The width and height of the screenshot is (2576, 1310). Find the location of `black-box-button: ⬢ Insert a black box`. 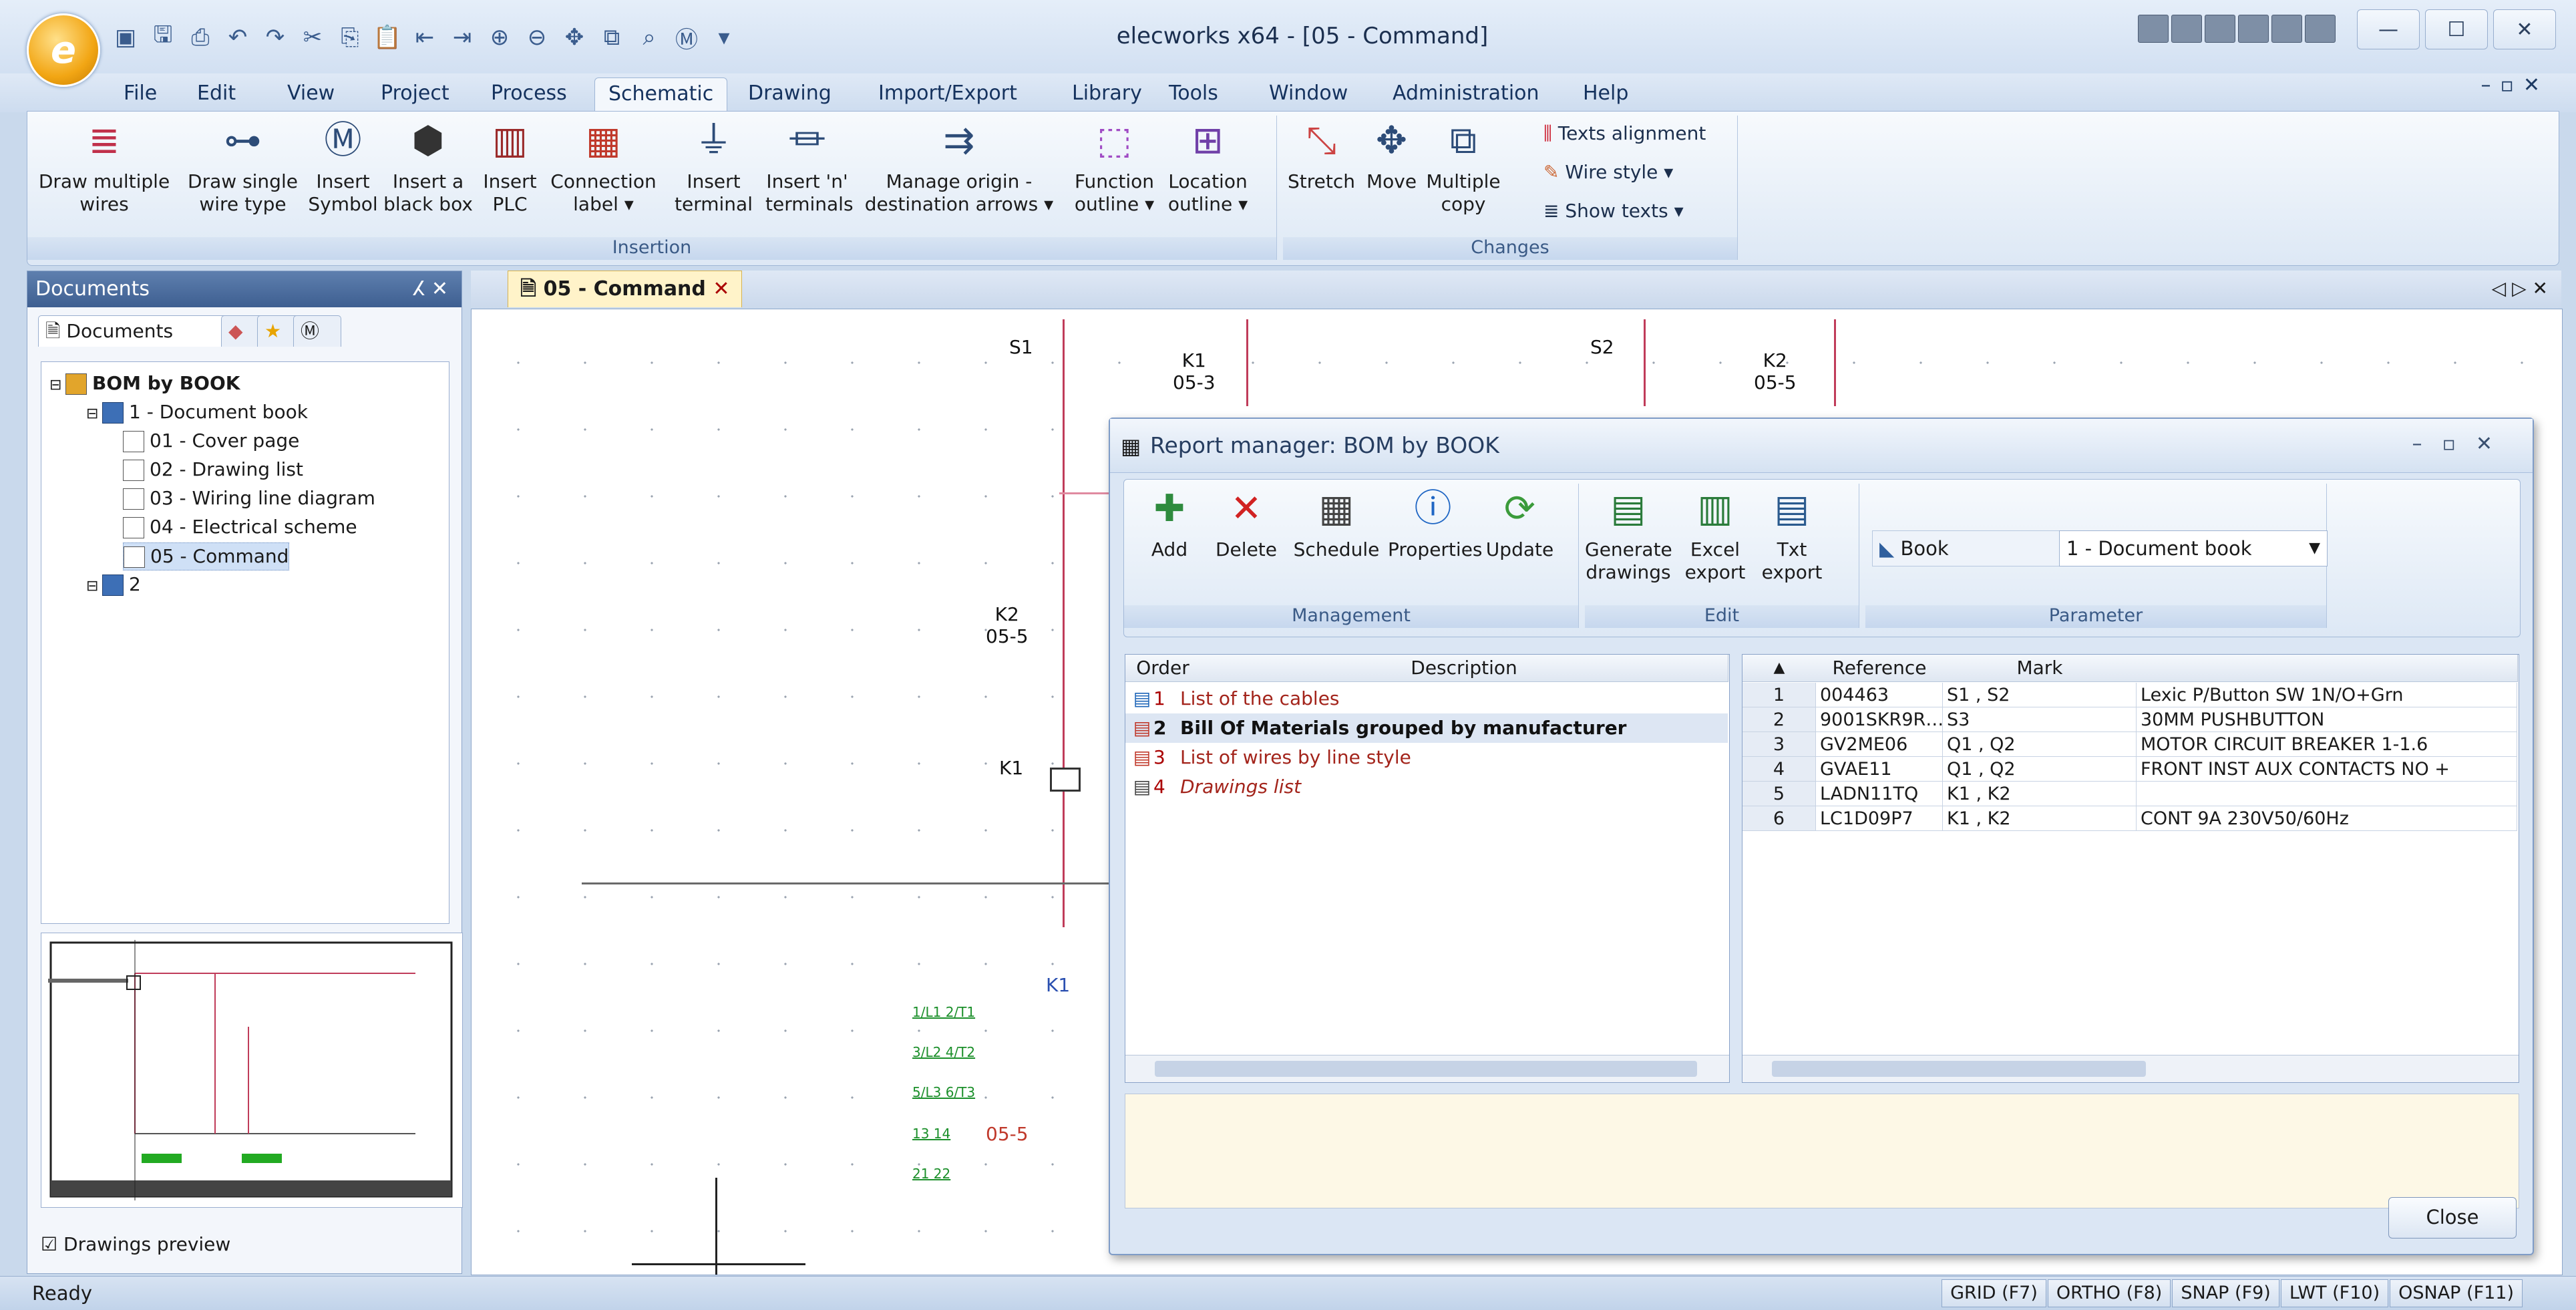

black-box-button: ⬢ Insert a black box is located at coordinates (428, 166).